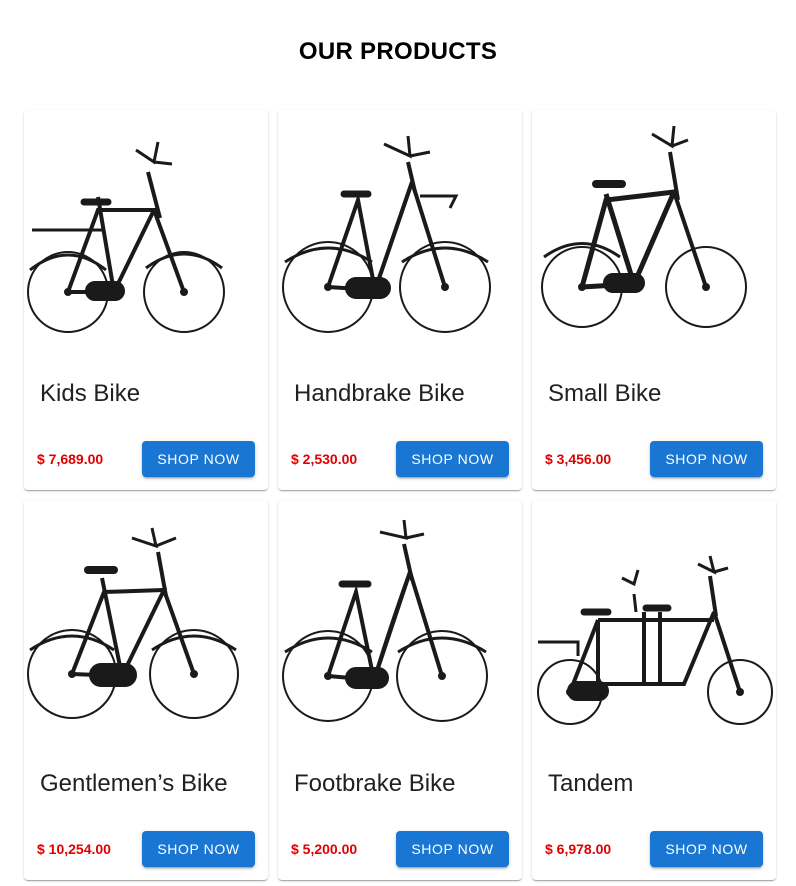 The image size is (796, 886). What do you see at coordinates (591, 783) in the screenshot?
I see `product-name: Tandem` at bounding box center [591, 783].